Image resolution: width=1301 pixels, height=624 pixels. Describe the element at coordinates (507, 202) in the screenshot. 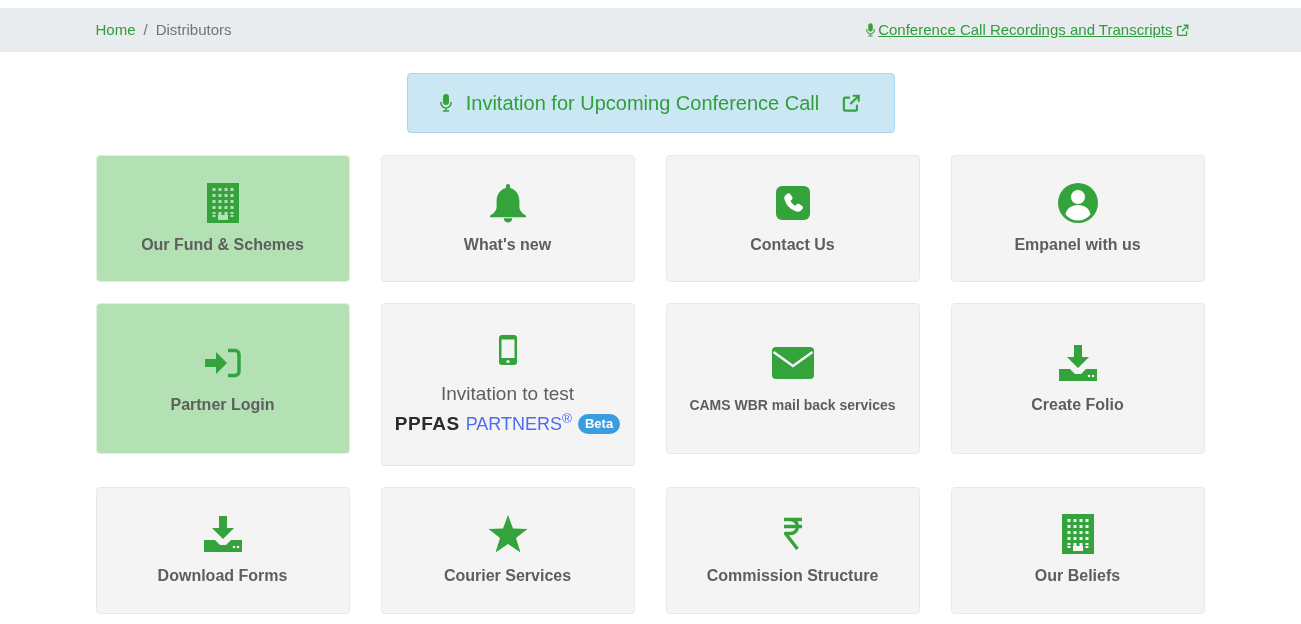

I see `bell-icon` at that location.